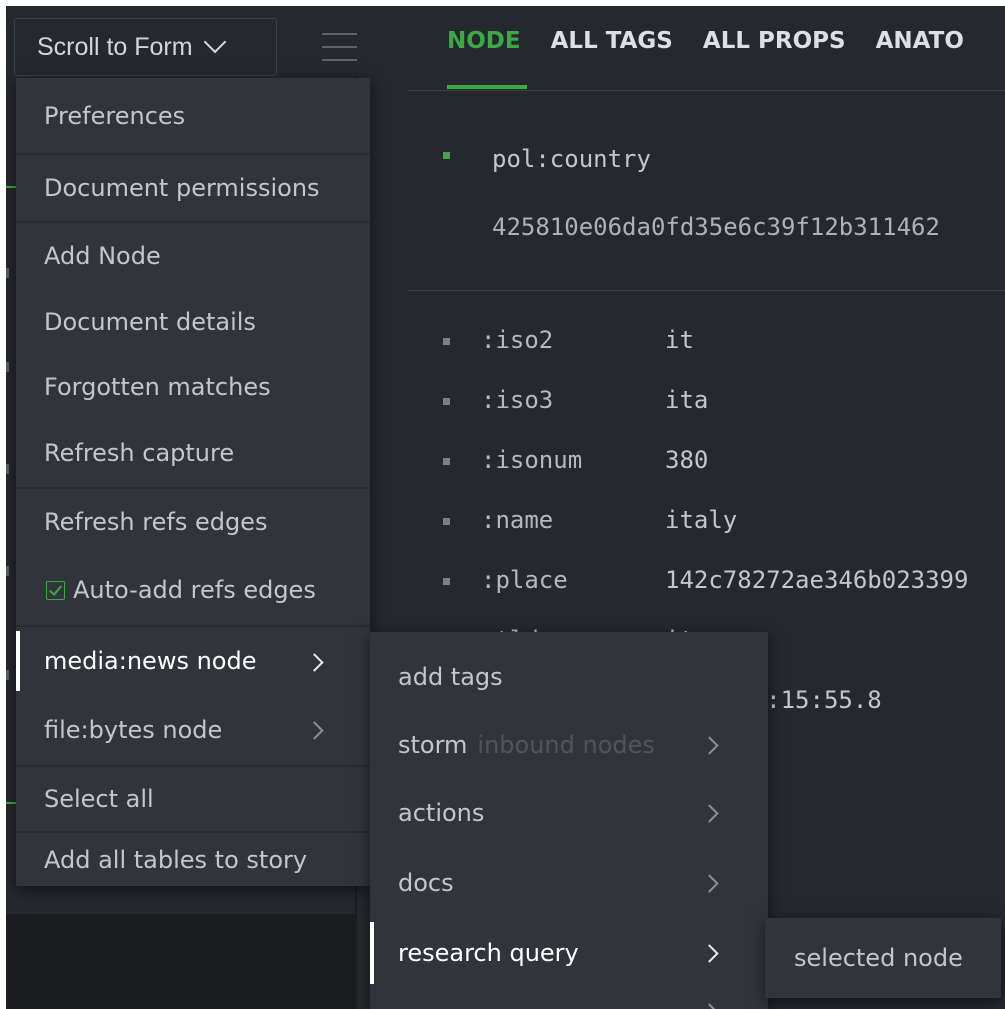  I want to click on inspector-tabs: NODE ALL TAGS ALL PROPS ANATO, so click(705, 41).